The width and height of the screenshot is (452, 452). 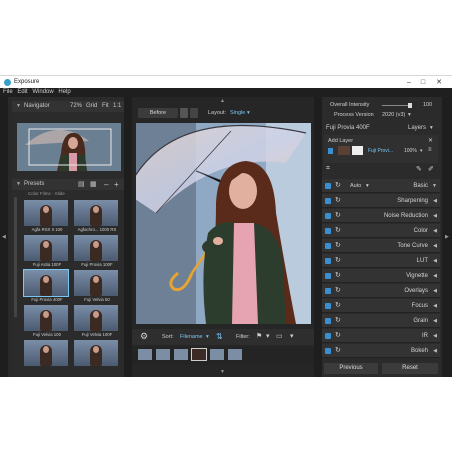 What do you see at coordinates (381, 291) in the screenshot?
I see `panel-overlays: ↻ Overlays ◀` at bounding box center [381, 291].